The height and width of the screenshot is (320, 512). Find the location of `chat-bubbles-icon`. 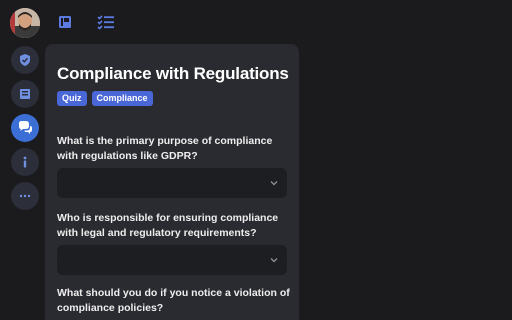

chat-bubbles-icon is located at coordinates (25, 127).